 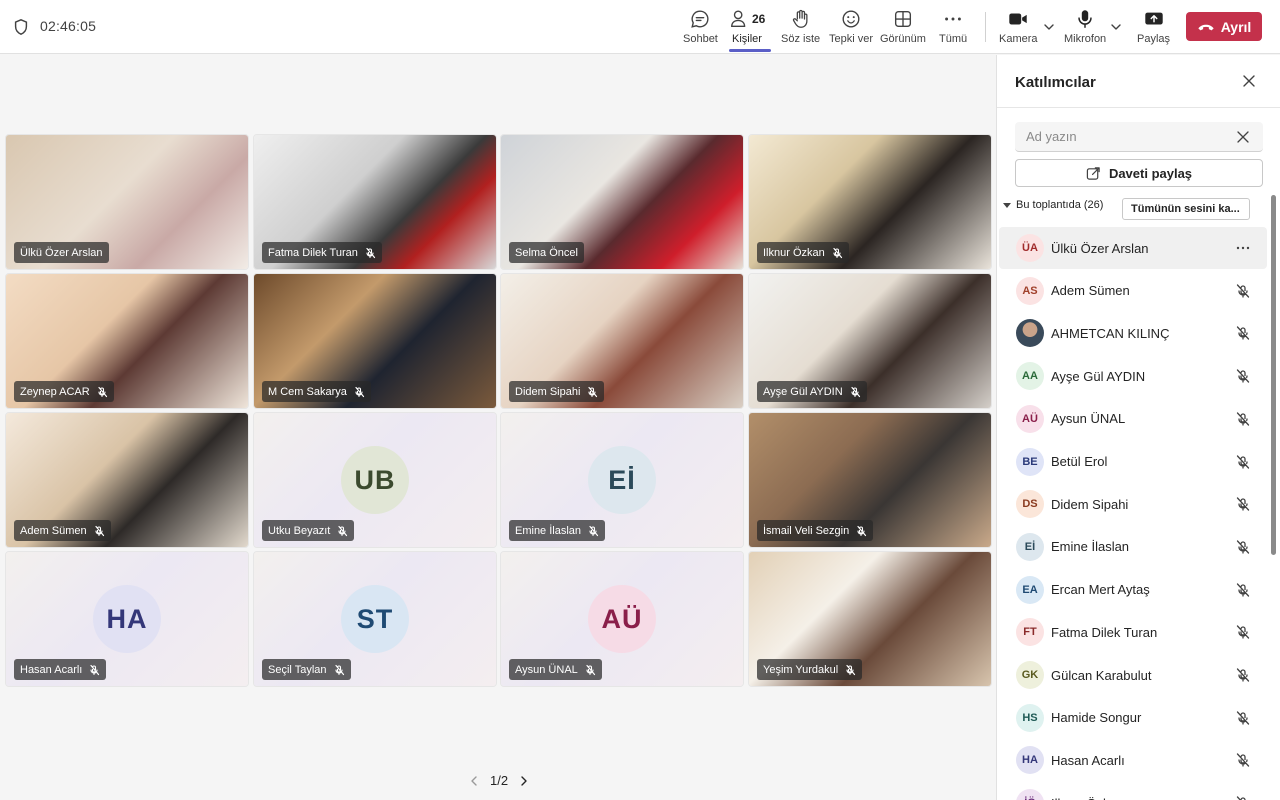 What do you see at coordinates (1133, 419) in the screenshot?
I see `participant-row: AÜ Aysun ÜNAL` at bounding box center [1133, 419].